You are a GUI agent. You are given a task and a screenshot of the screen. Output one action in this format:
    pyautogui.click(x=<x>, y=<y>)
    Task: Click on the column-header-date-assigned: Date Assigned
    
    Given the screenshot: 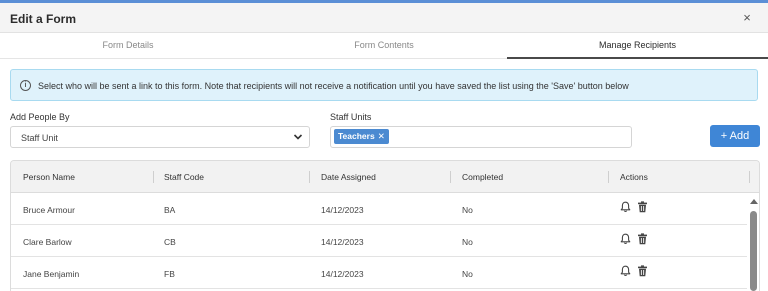 What is the action you would take?
    pyautogui.click(x=348, y=177)
    